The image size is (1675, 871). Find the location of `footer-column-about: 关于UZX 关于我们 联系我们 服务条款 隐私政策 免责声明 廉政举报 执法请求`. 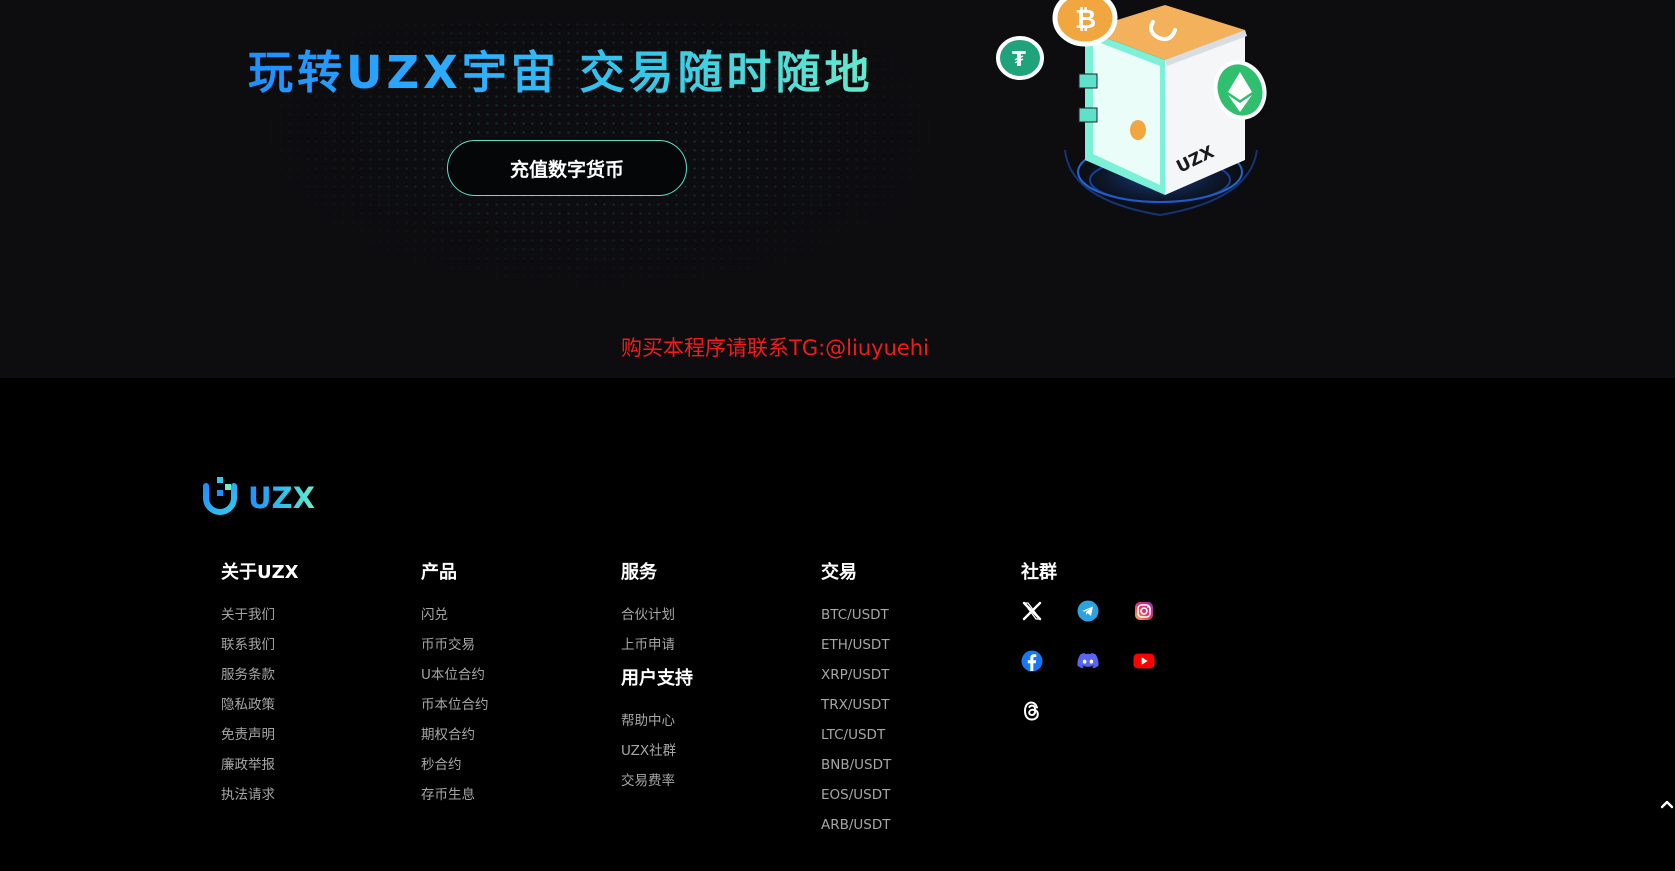

footer-column-about: 关于UZX 关于我们 联系我们 服务条款 隐私政策 免责声明 廉政举报 执法请求 is located at coordinates (260, 685).